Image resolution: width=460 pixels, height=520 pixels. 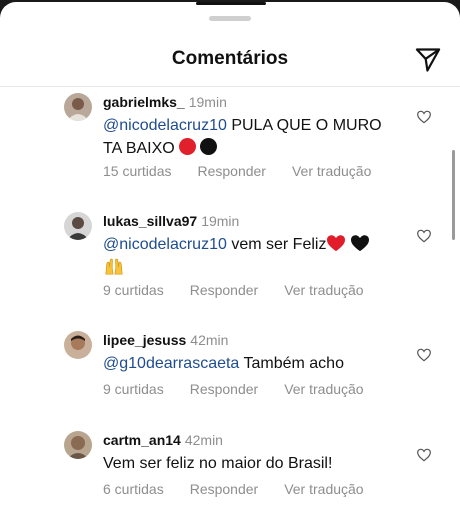 What do you see at coordinates (253, 256) in the screenshot?
I see `comment-text: @nicodelacruz10 vem ser Feliz` at bounding box center [253, 256].